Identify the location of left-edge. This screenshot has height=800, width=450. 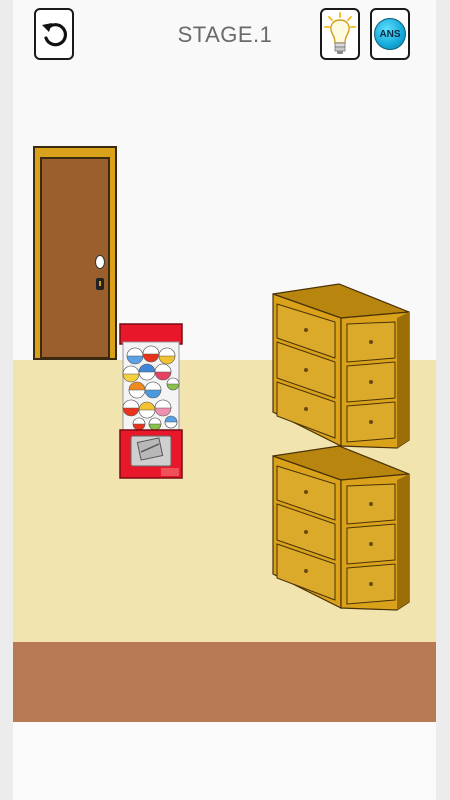
(6, 400).